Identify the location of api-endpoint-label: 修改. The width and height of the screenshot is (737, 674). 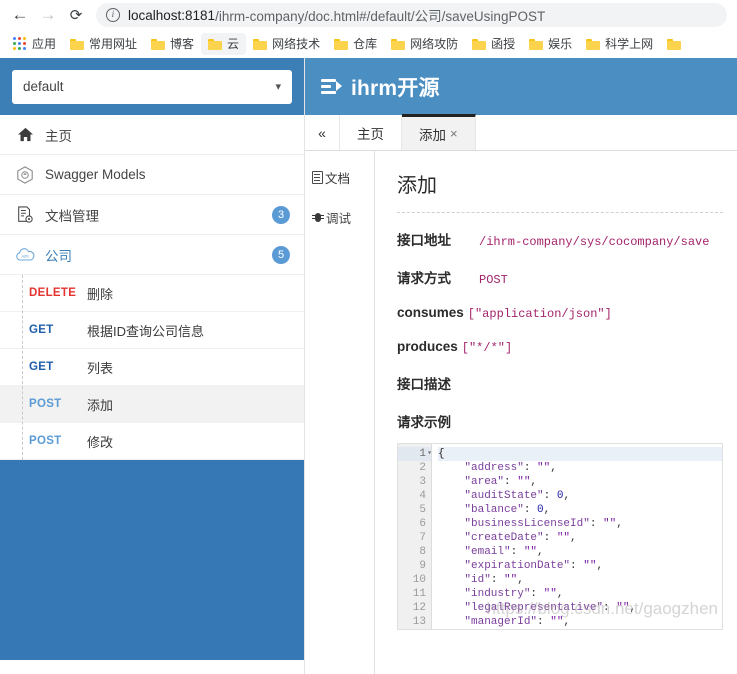
(100, 442).